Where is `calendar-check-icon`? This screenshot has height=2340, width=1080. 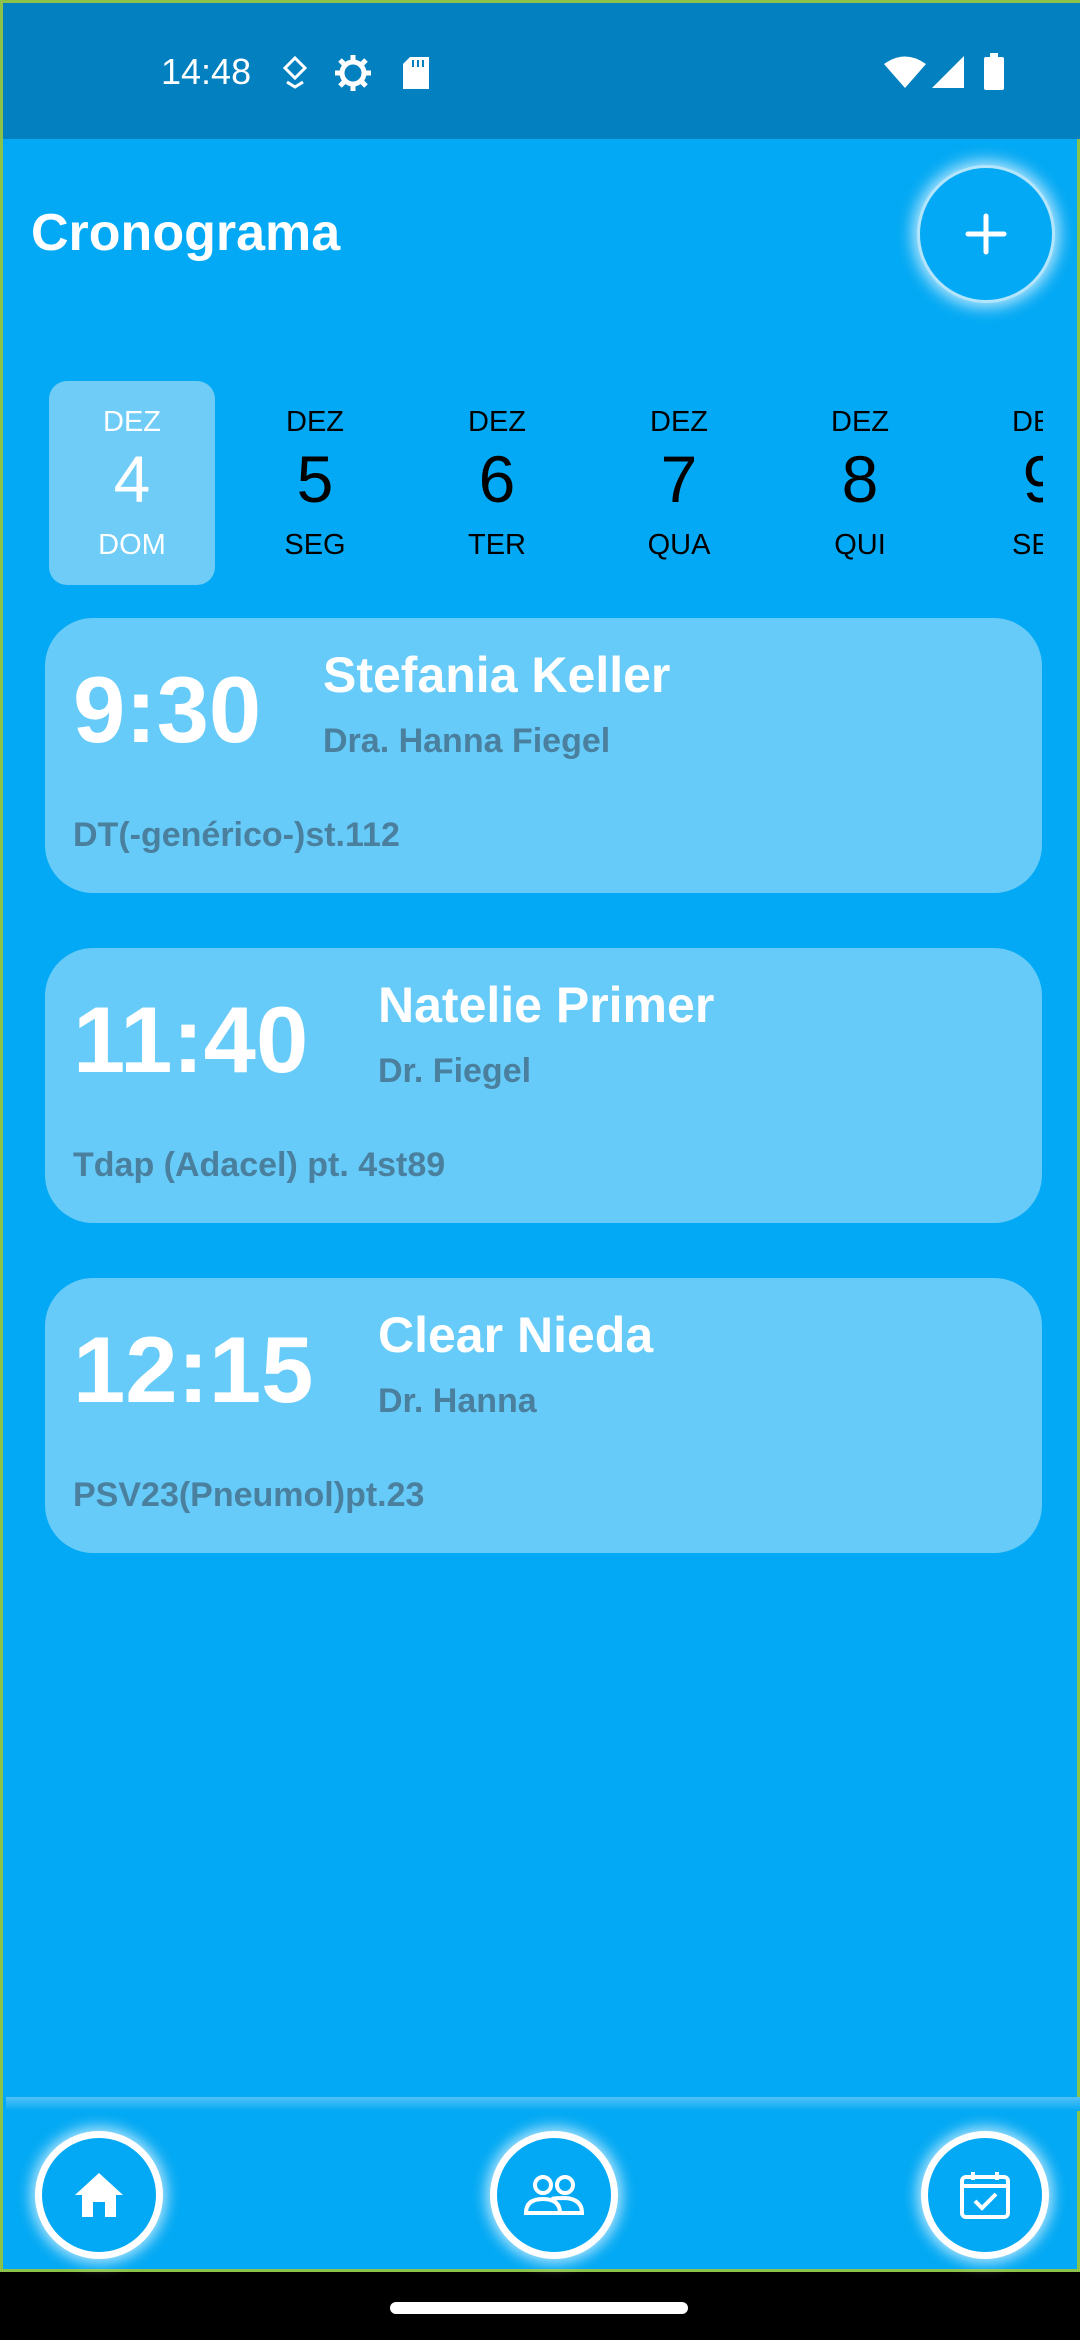
calendar-check-icon is located at coordinates (985, 2195).